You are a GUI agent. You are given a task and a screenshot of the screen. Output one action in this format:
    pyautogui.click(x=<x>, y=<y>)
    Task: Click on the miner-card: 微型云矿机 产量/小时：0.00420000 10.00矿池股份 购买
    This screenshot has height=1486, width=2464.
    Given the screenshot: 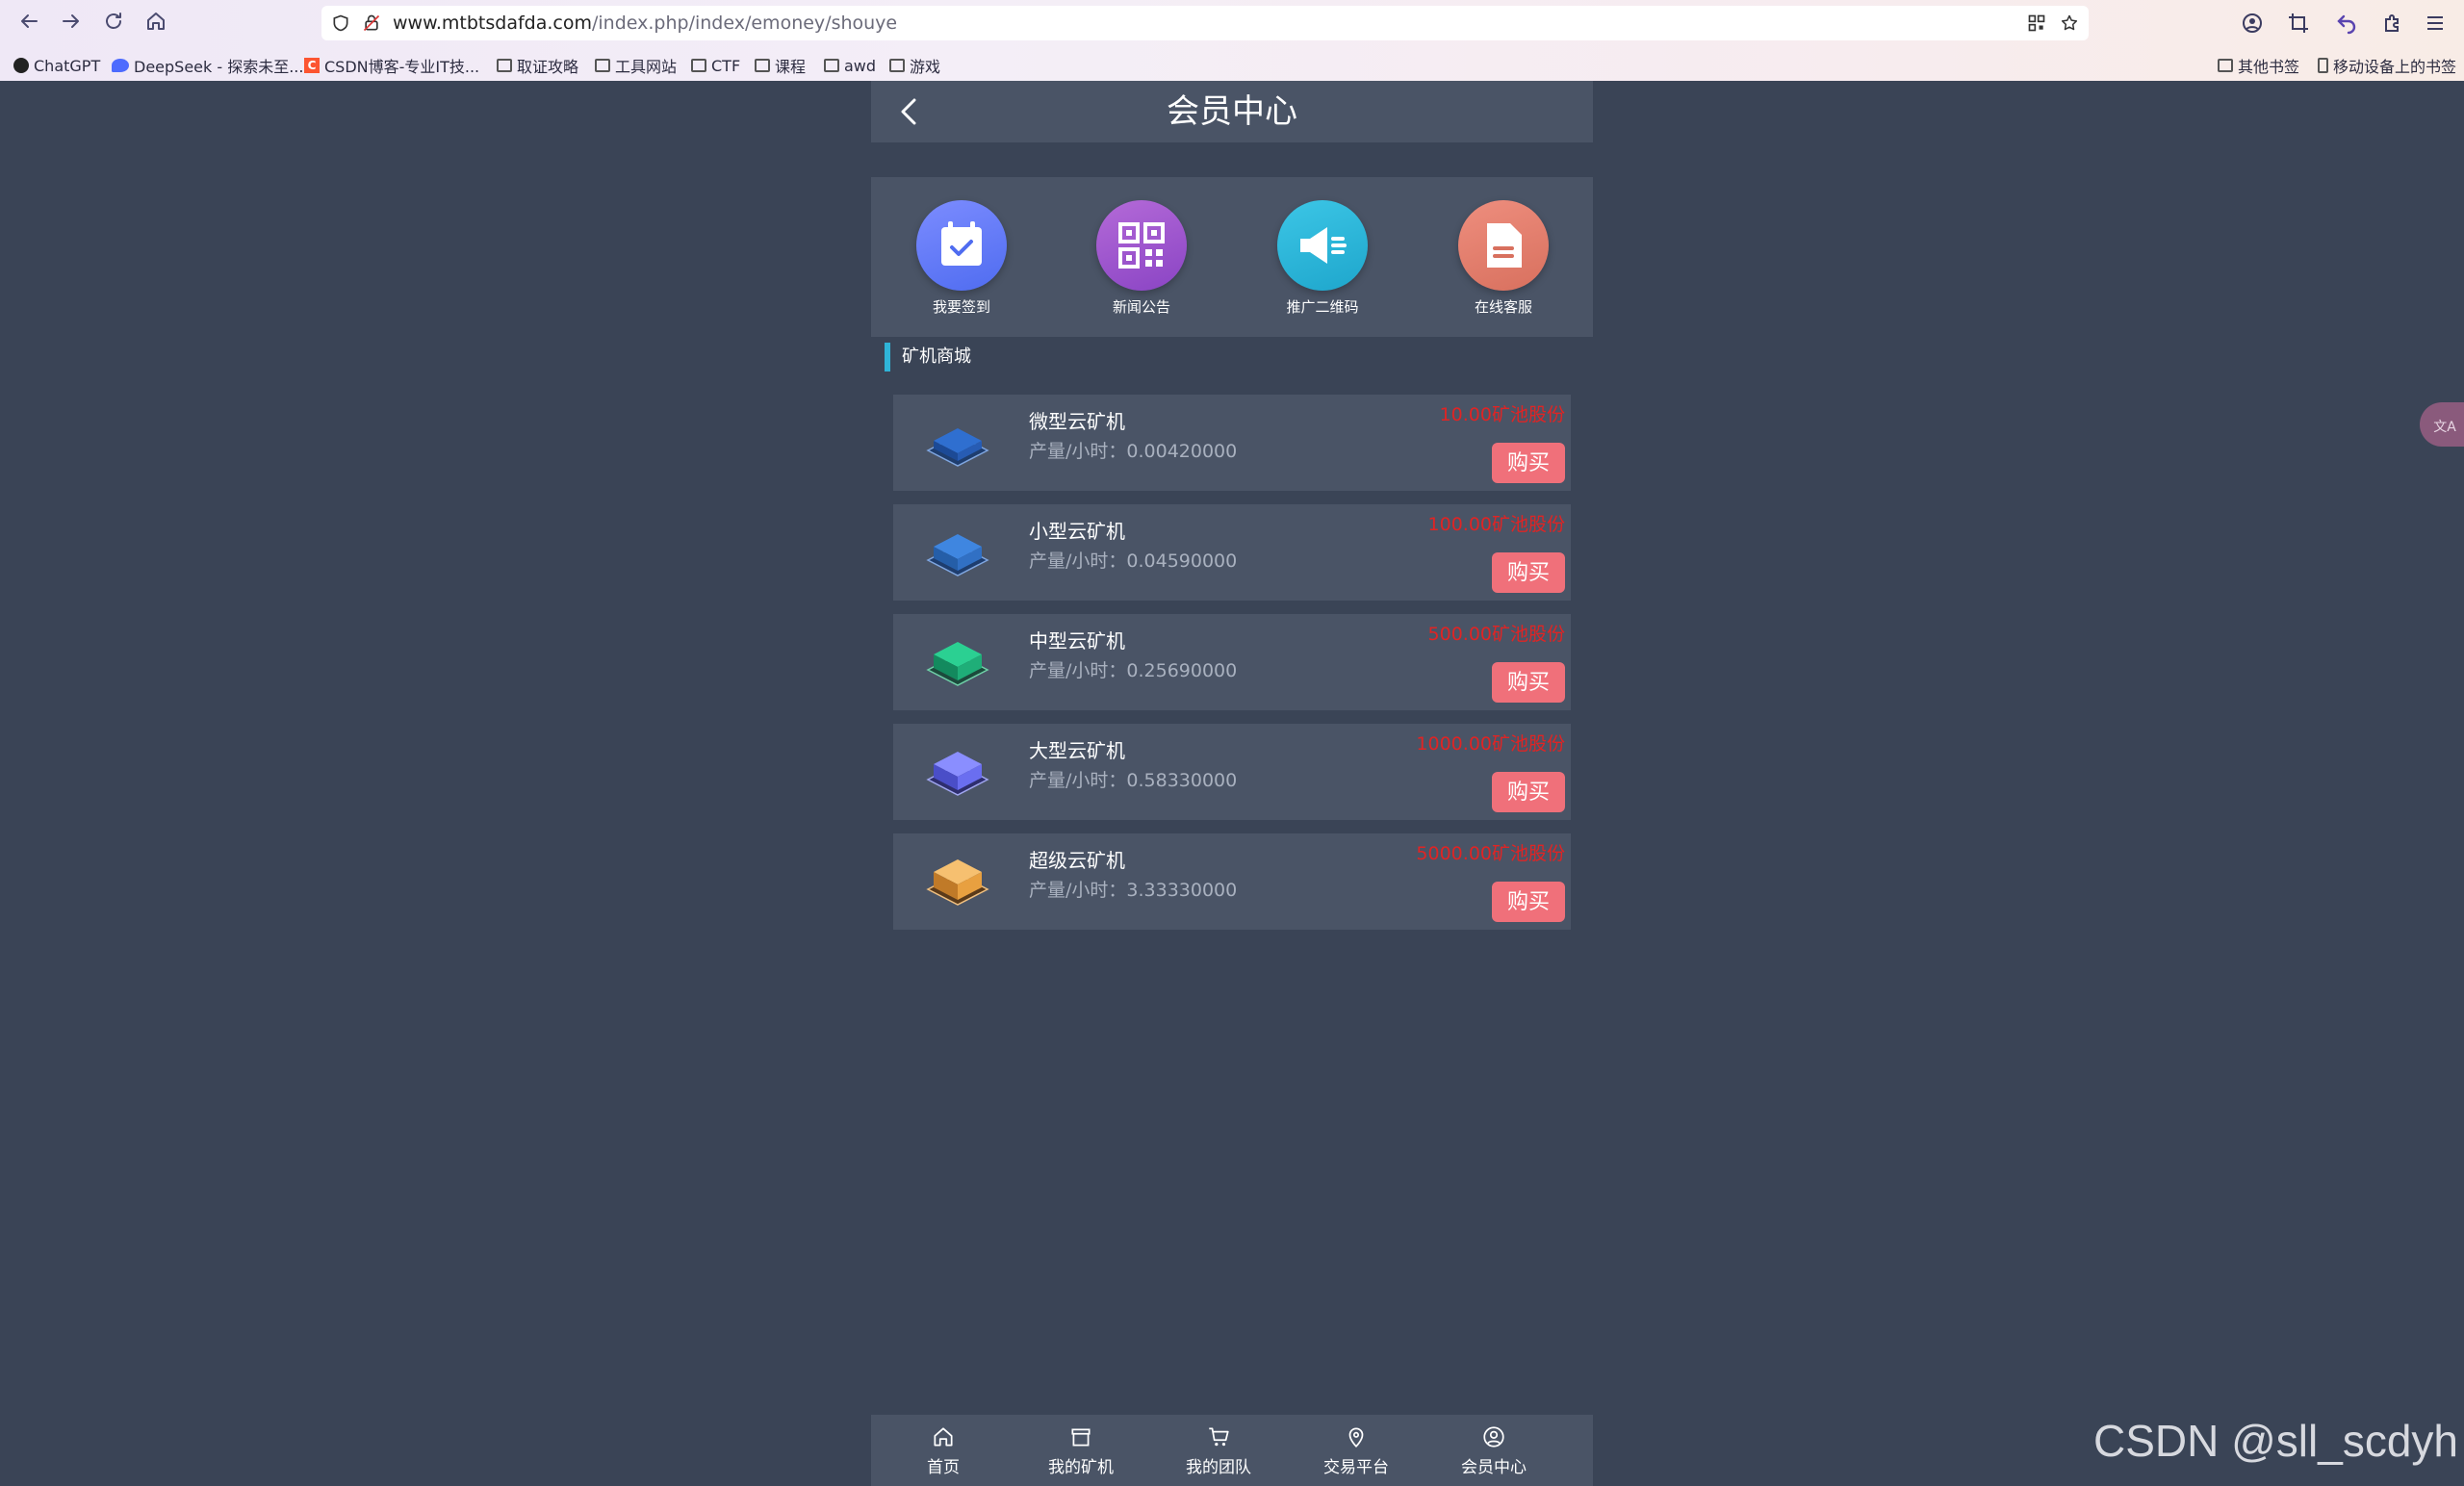 What is the action you would take?
    pyautogui.click(x=1232, y=443)
    